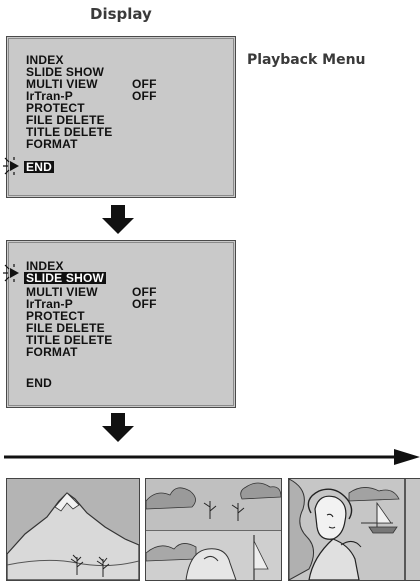 The width and height of the screenshot is (420, 581). I want to click on slide-panel-mountain, so click(73, 529).